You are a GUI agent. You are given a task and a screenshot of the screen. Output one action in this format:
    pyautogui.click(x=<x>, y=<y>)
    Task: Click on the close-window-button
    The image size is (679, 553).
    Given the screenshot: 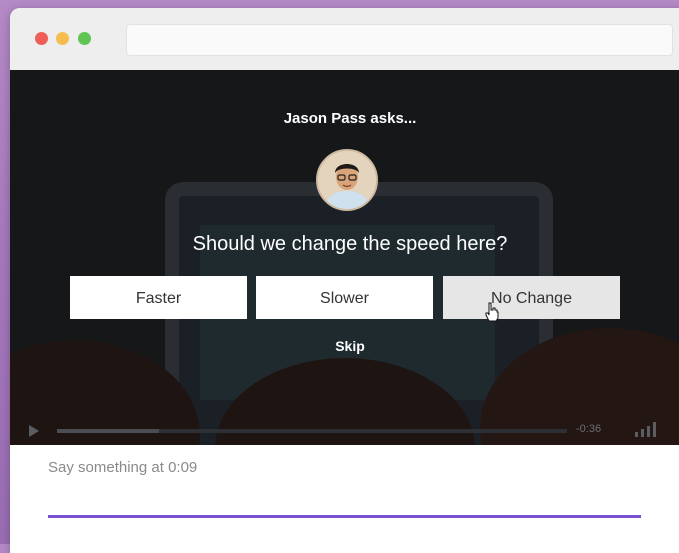 What is the action you would take?
    pyautogui.click(x=41, y=38)
    